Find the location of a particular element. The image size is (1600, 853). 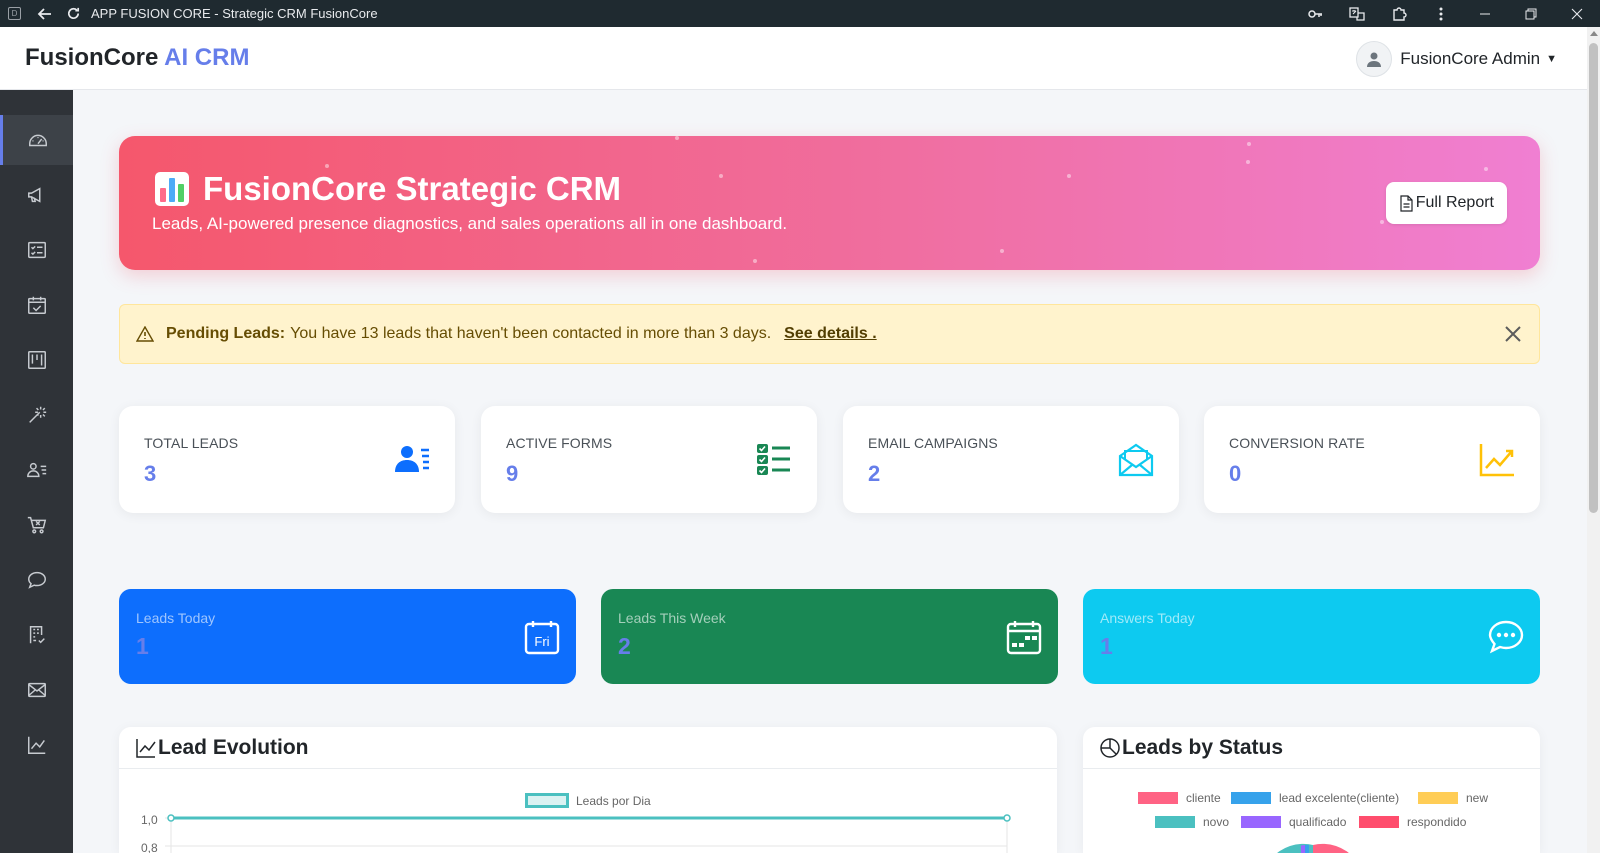

lead-evolution-chart is located at coordinates (588, 833).